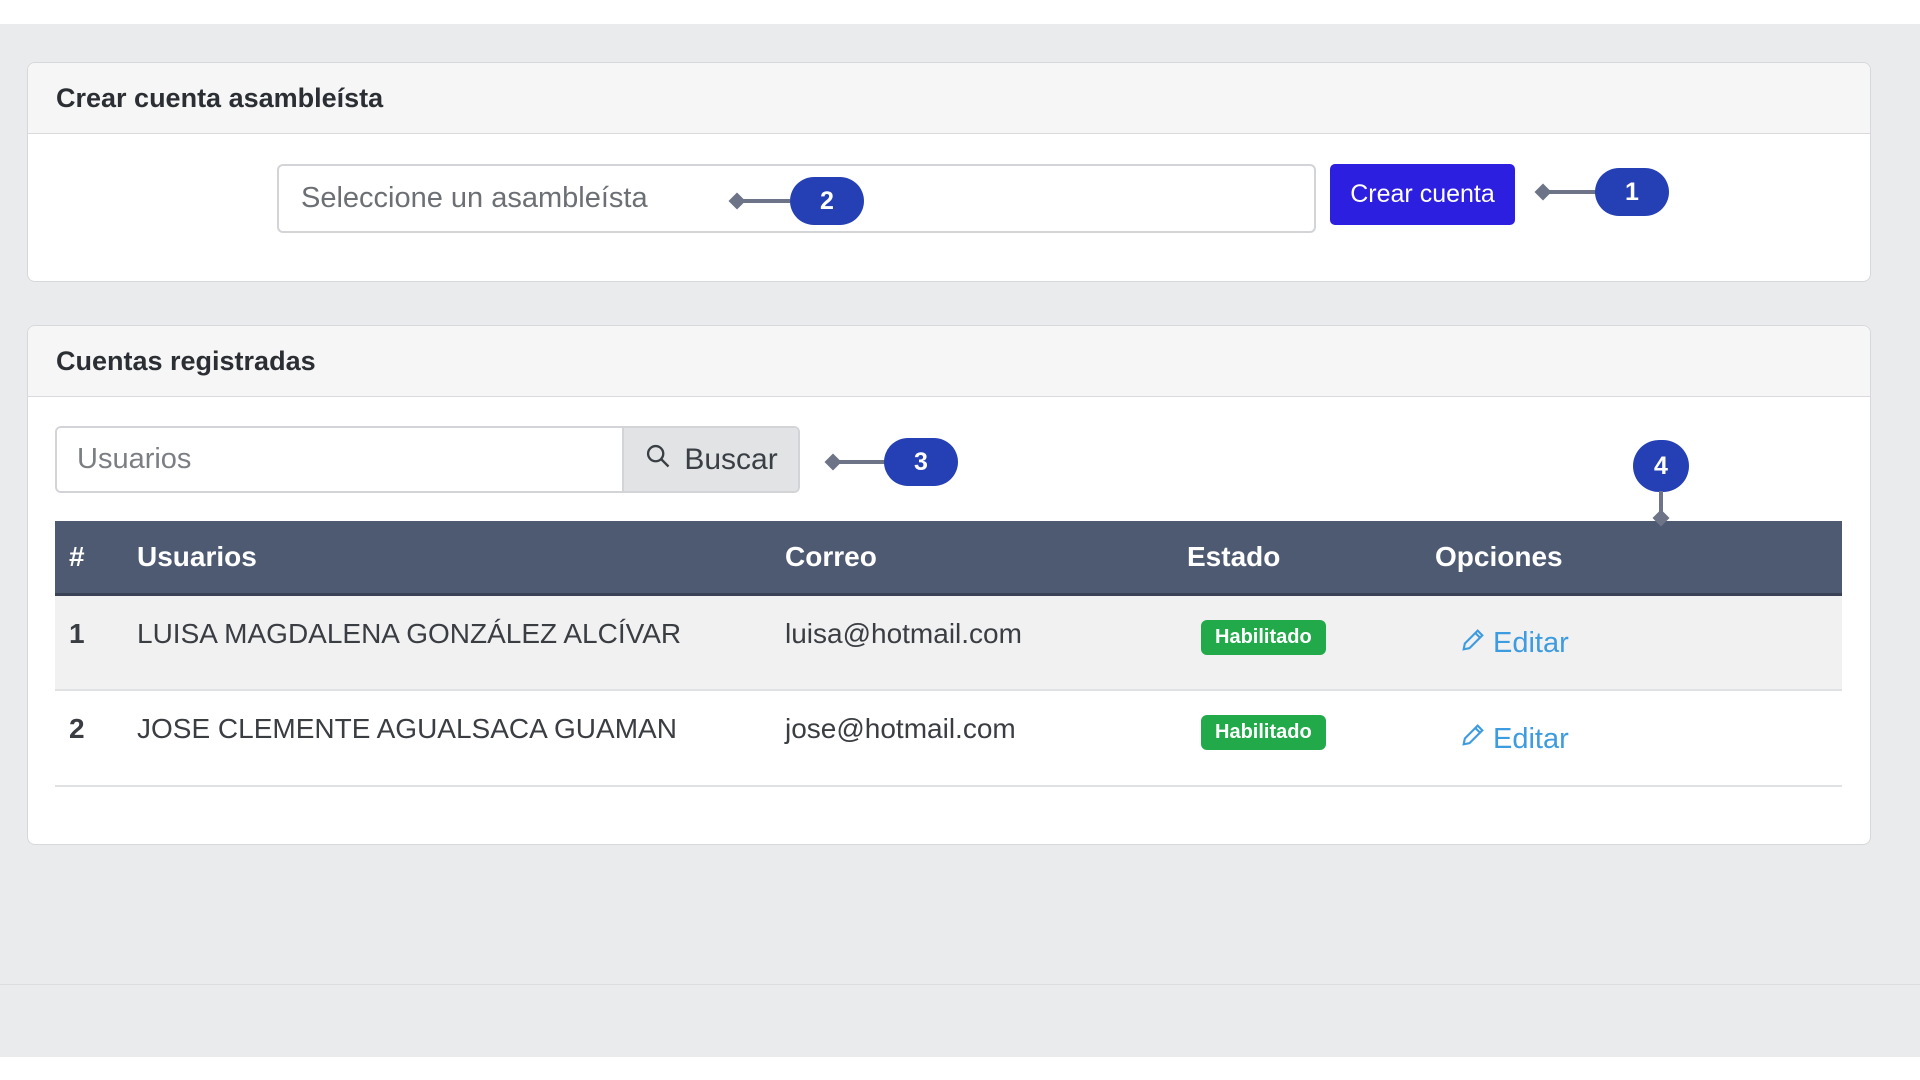 This screenshot has width=1920, height=1080. Describe the element at coordinates (1632, 192) in the screenshot. I see `callout-1: 1` at that location.